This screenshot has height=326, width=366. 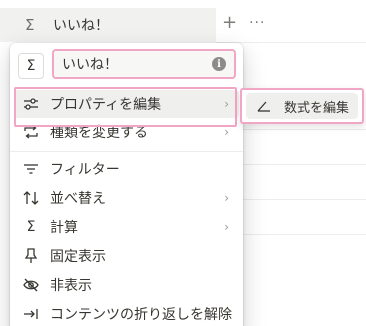 I want to click on menu-divider, so click(x=126, y=151).